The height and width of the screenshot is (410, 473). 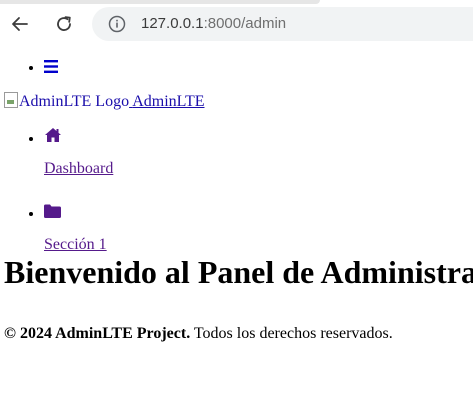 I want to click on broken-image-icon, so click(x=11, y=100).